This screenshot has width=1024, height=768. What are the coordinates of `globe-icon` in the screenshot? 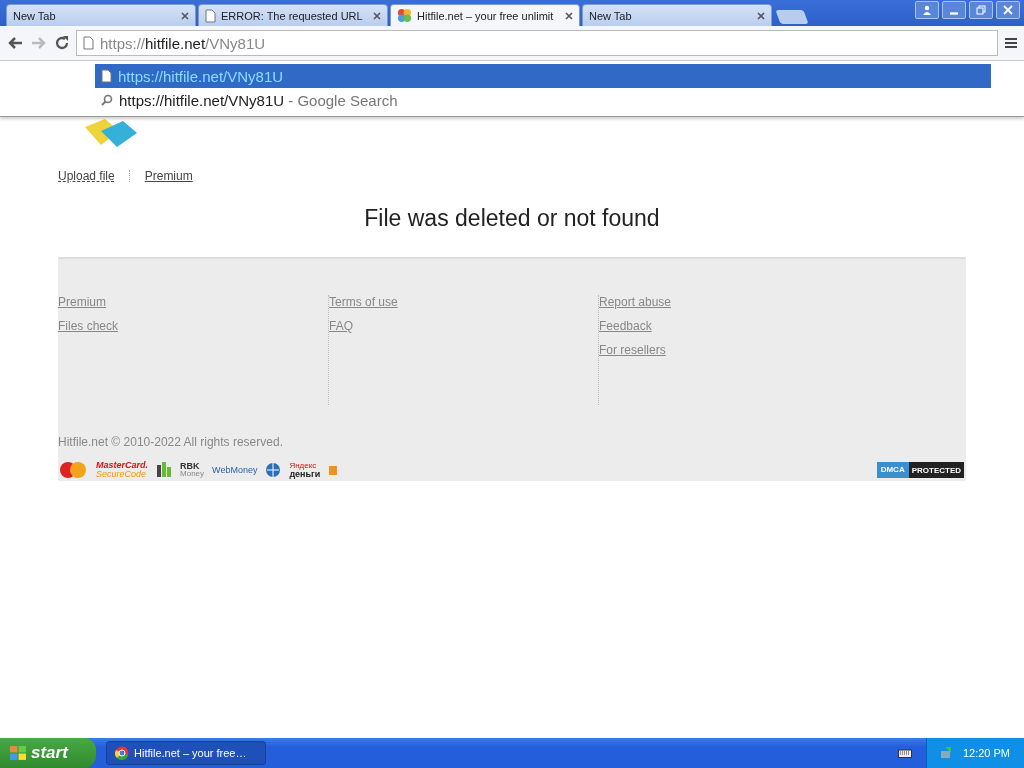 It's located at (273, 470).